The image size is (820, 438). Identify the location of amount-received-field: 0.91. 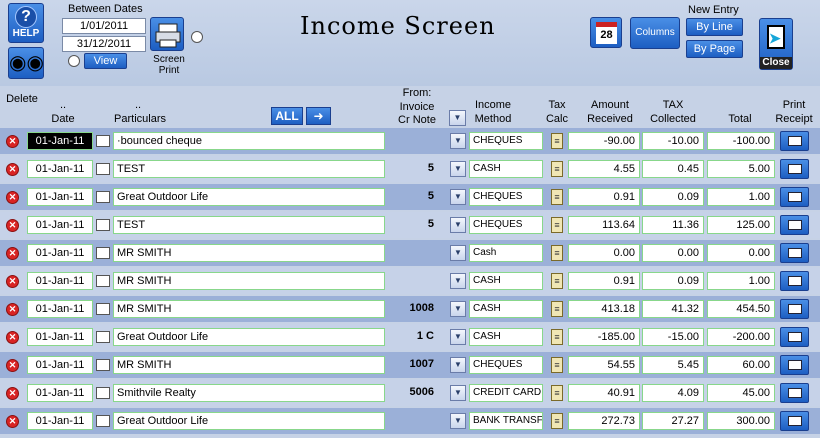
(604, 197).